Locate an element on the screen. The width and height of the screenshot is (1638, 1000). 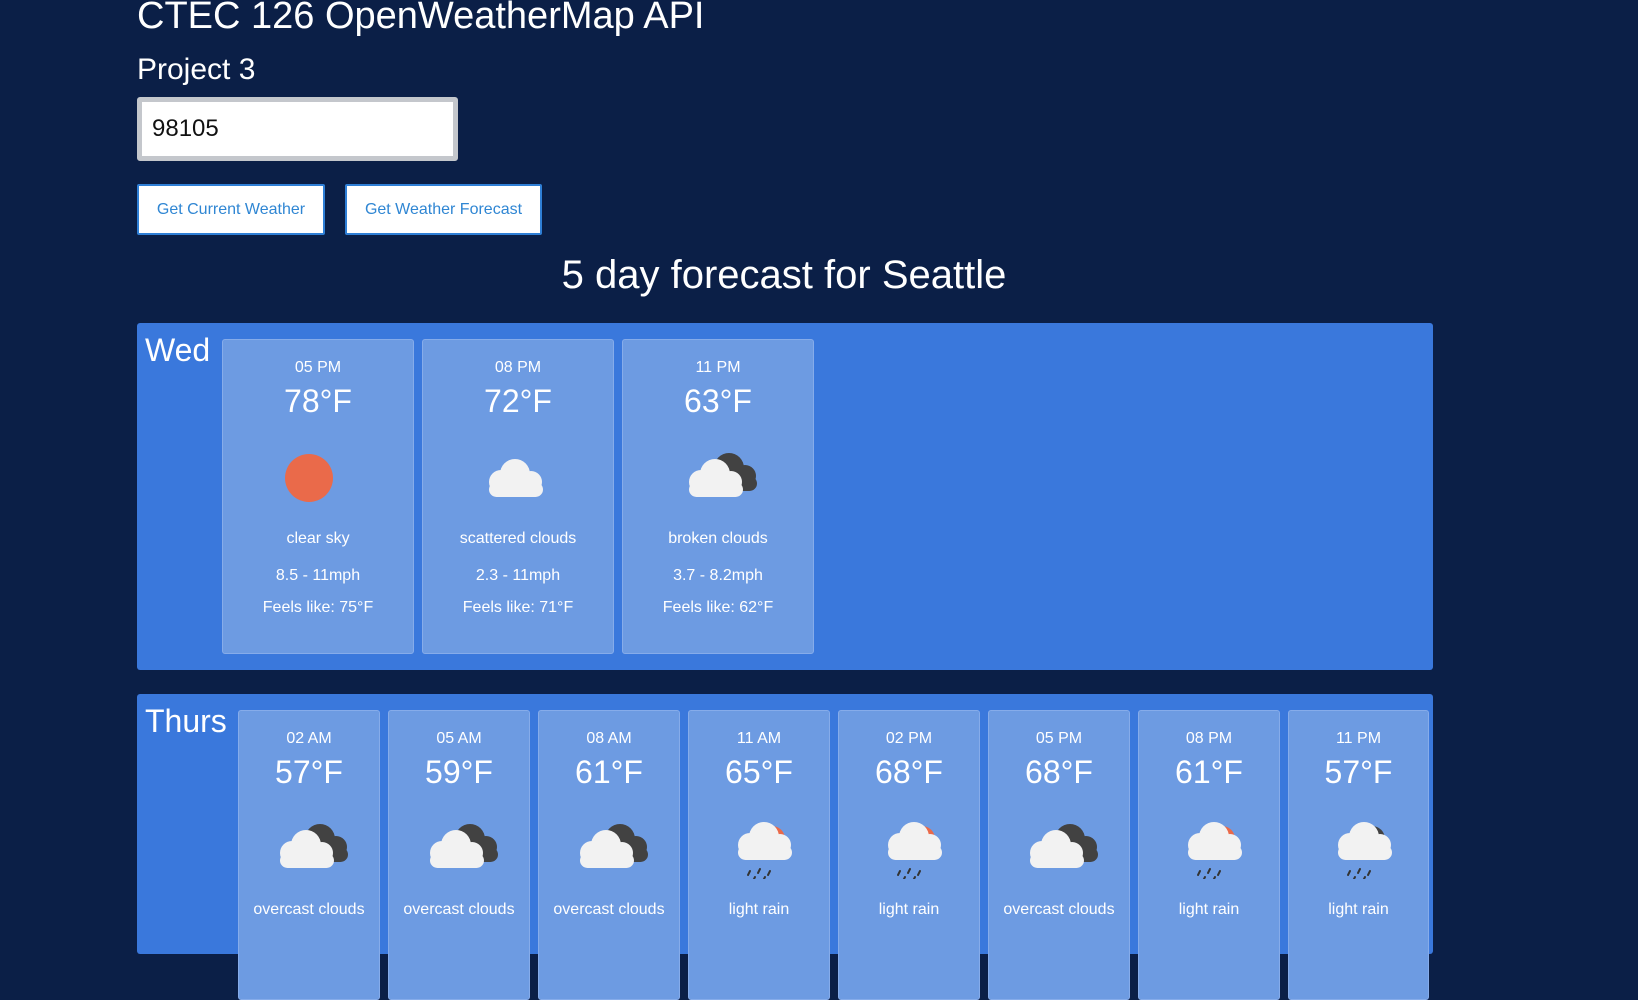
get-weather-forecast-button: Get Weather Forecast is located at coordinates (443, 209).